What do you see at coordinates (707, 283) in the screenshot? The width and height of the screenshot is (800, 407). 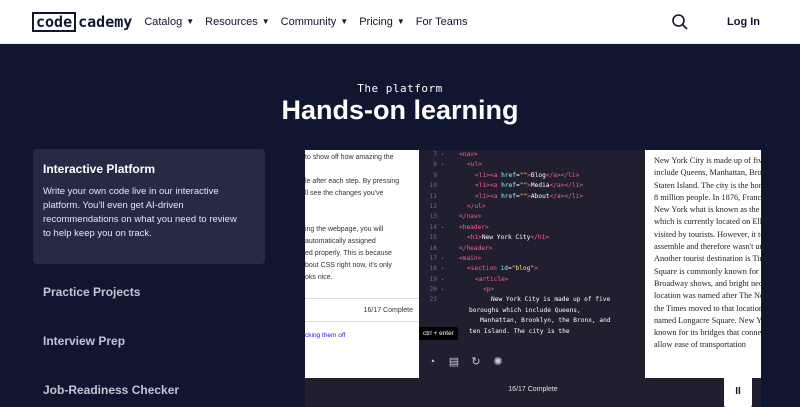 I see `preview-line: Broadway shows, and bright neon` at bounding box center [707, 283].